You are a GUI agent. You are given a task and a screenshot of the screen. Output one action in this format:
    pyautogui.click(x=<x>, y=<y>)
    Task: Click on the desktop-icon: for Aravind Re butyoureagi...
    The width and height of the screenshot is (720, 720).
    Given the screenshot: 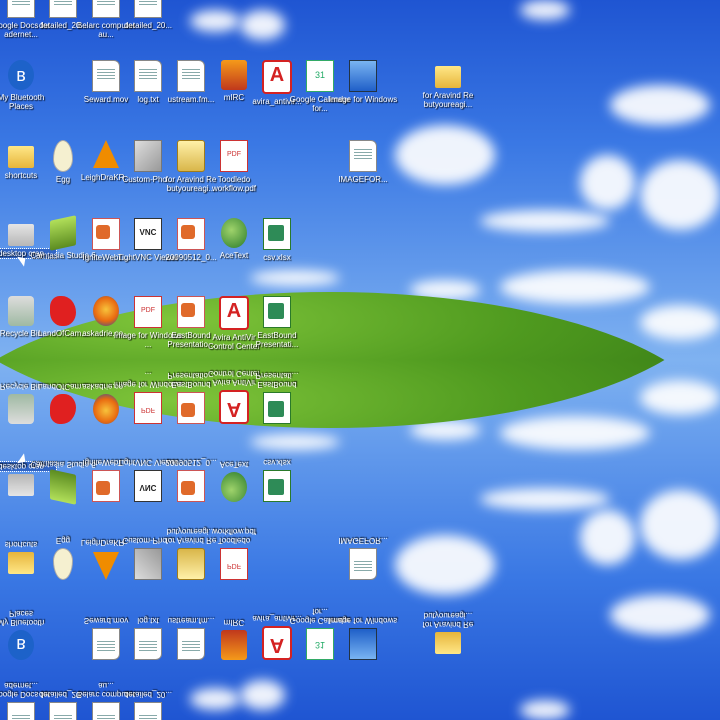 What is the action you would take?
    pyautogui.click(x=448, y=84)
    